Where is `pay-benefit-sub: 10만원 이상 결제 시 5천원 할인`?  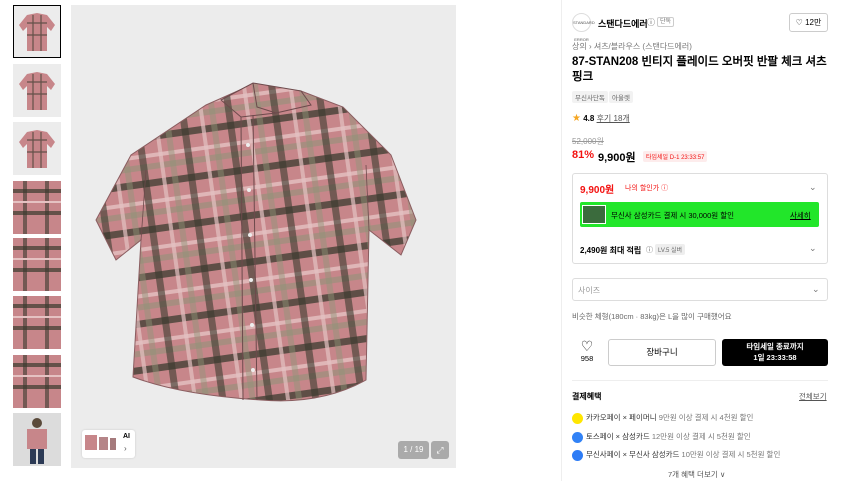 pay-benefit-sub: 10만원 이상 결제 시 5천원 할인 is located at coordinates (730, 454).